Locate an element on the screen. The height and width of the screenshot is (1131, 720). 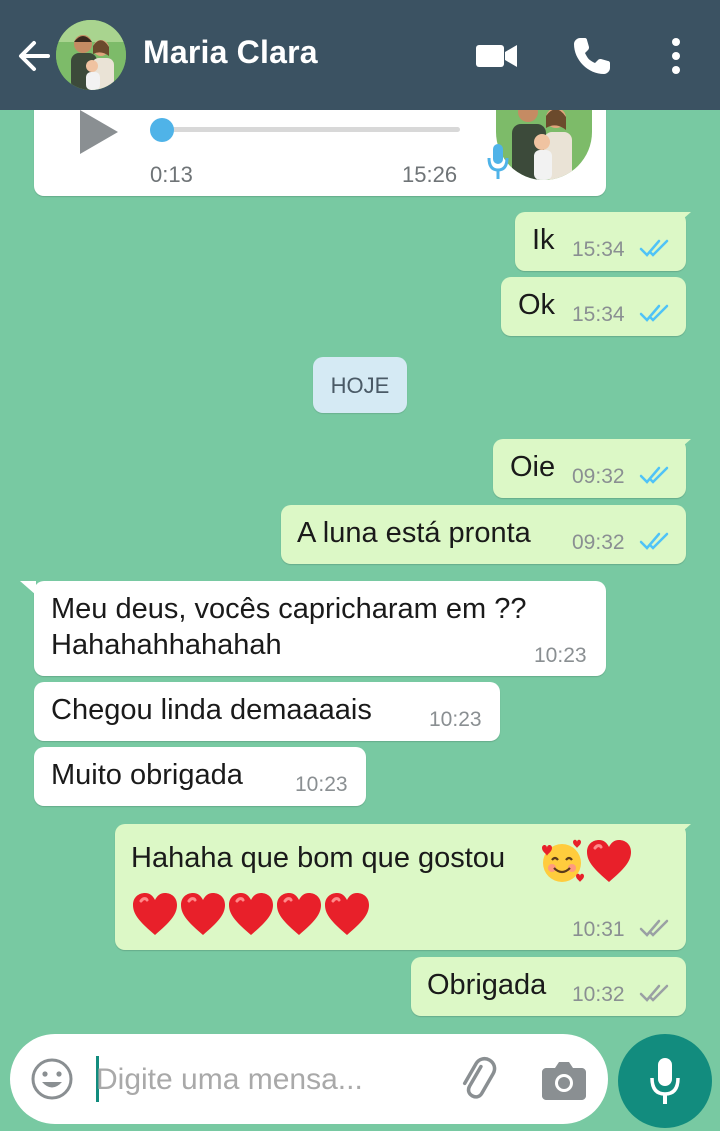
message-bubble-outgoing: Hahaha que bom que gostou 10:31 is located at coordinates (403, 887).